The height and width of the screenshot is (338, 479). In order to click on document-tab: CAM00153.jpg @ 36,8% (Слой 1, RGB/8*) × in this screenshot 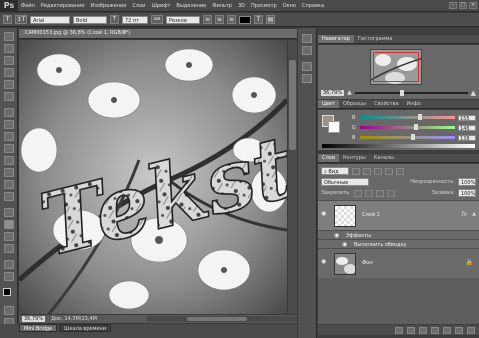, I will do `click(158, 34)`.